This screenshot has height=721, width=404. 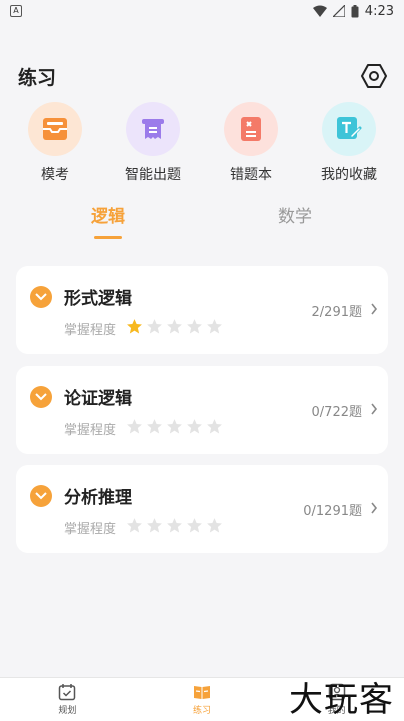 What do you see at coordinates (98, 299) in the screenshot?
I see `topic-title: 形式逻辑` at bounding box center [98, 299].